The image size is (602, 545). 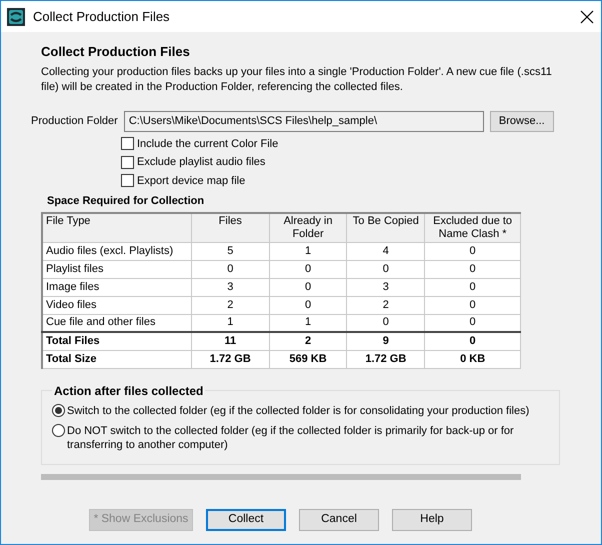 I want to click on column-header: To Be Copied, so click(x=385, y=227).